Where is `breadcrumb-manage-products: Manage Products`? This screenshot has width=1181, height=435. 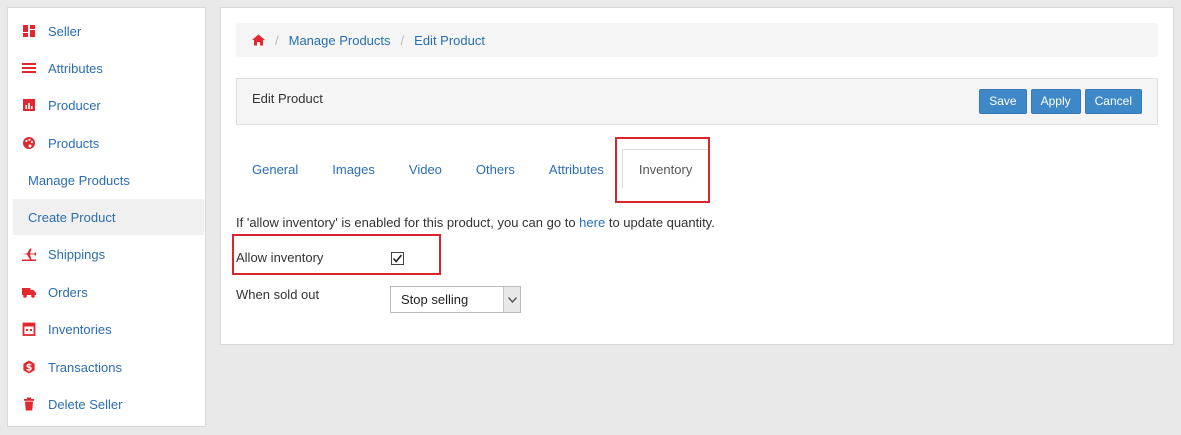
breadcrumb-manage-products: Manage Products is located at coordinates (340, 40).